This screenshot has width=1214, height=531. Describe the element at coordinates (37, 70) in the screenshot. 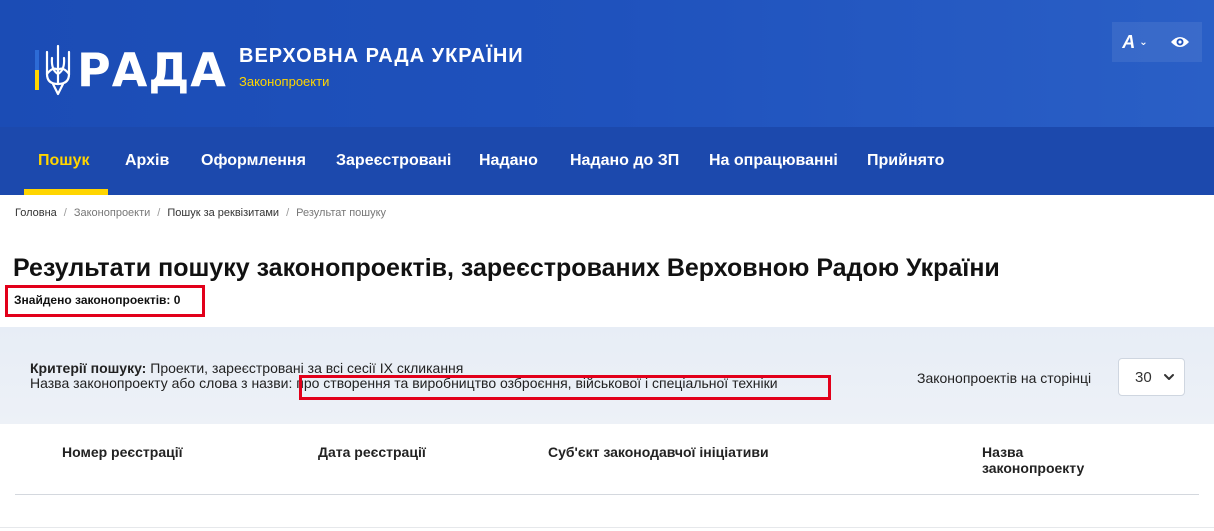

I see `flag-icon` at that location.